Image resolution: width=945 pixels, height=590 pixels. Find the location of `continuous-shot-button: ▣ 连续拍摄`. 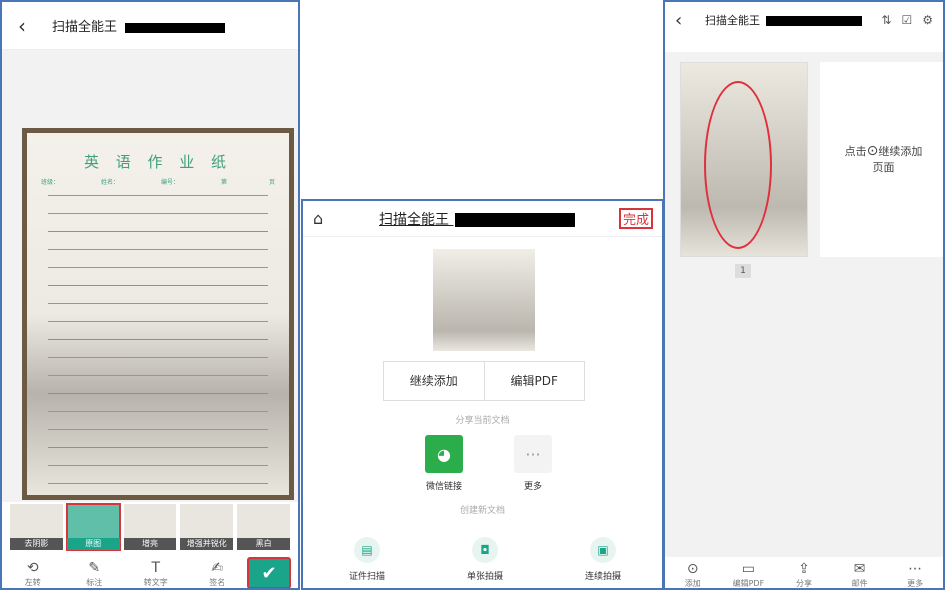

continuous-shot-button: ▣ 连续拍摄 is located at coordinates (603, 559).